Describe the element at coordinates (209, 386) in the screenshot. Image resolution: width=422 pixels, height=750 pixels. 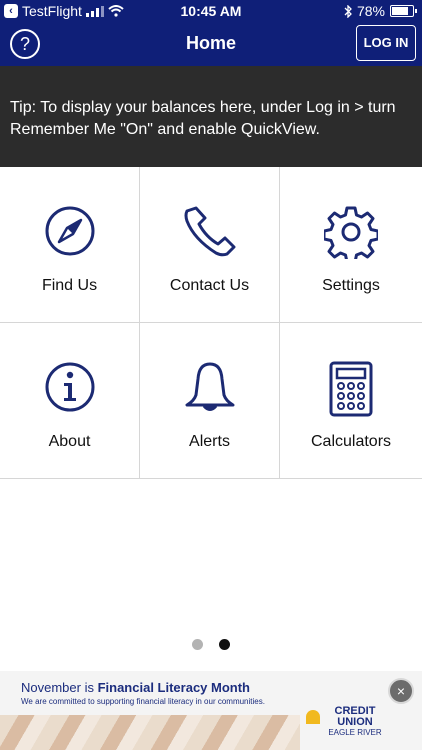
I see `bell-icon` at that location.